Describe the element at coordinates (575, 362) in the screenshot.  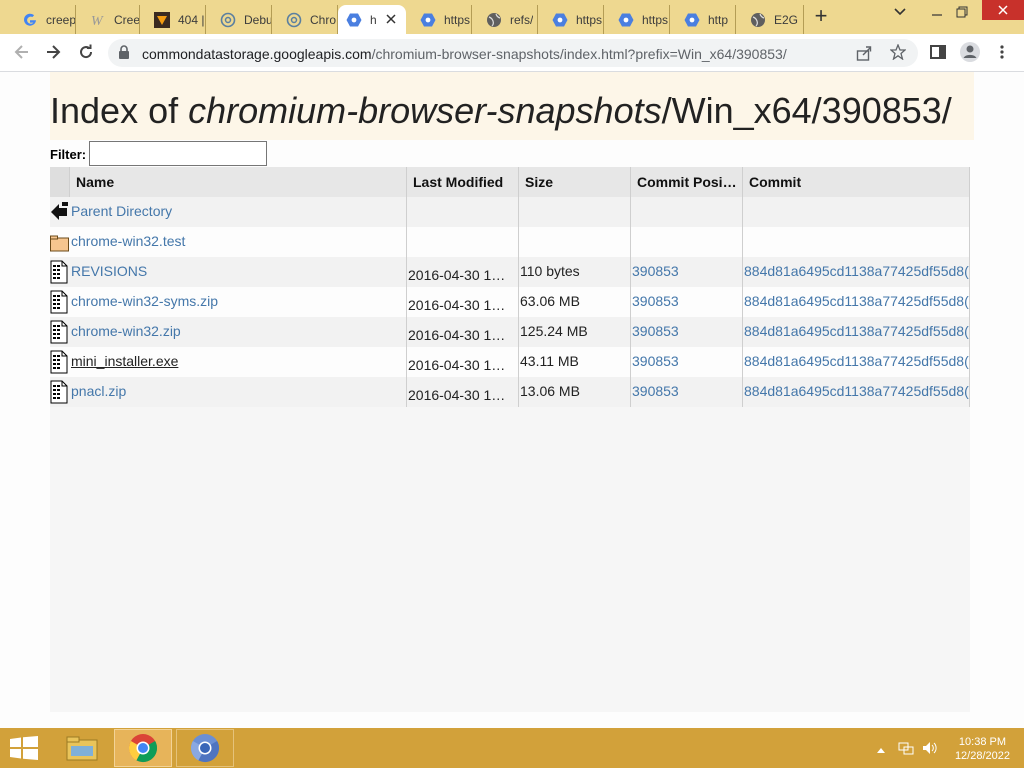
I see `size-cell-column: 43.11 MB` at that location.